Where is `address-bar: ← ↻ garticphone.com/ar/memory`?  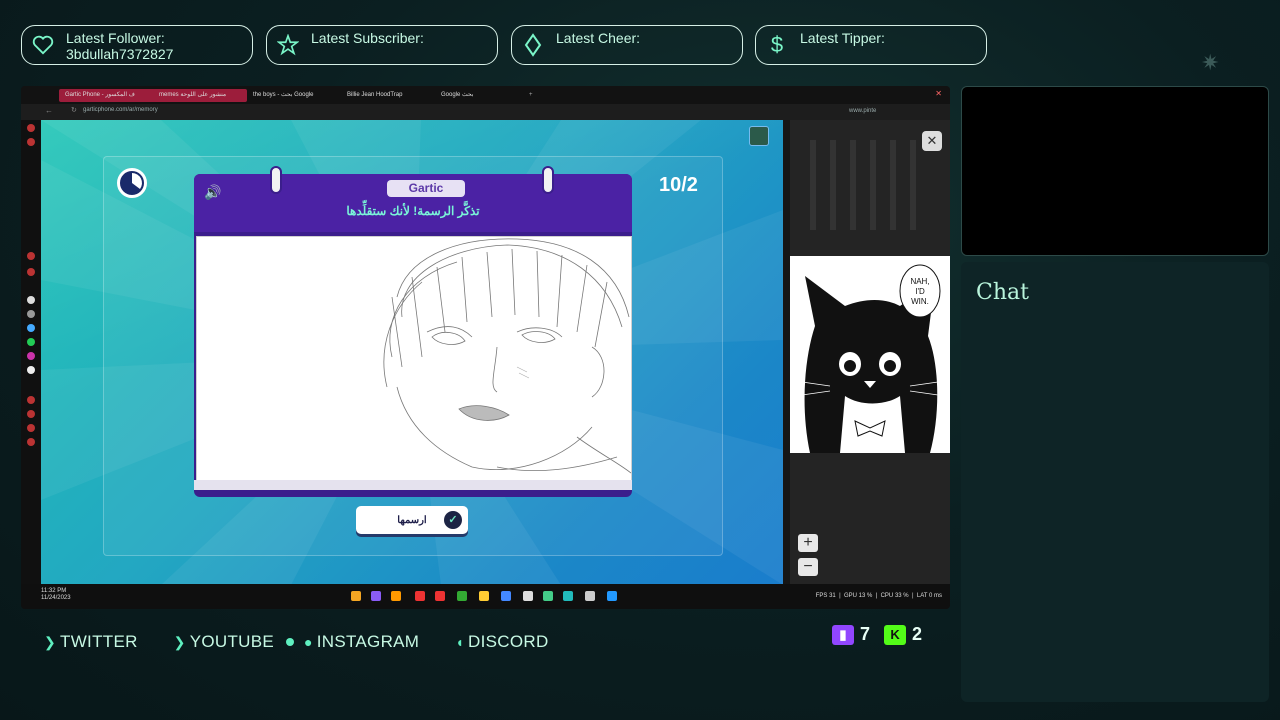 address-bar: ← ↻ garticphone.com/ar/memory is located at coordinates (406, 112).